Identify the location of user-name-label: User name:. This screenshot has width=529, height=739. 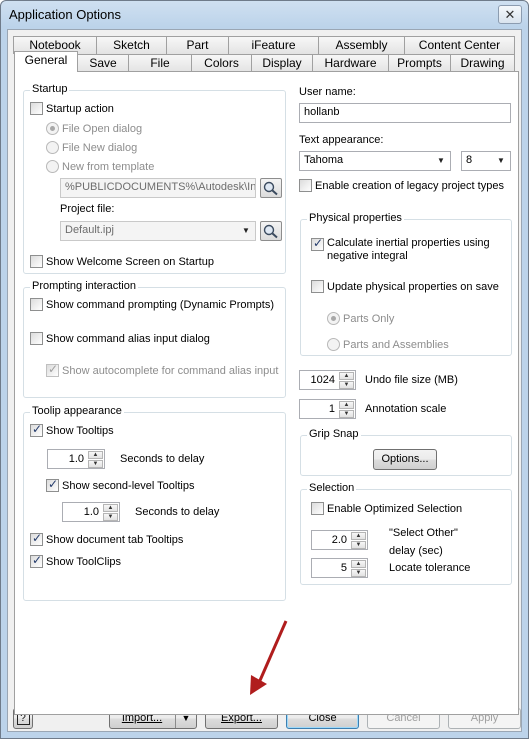
(327, 92).